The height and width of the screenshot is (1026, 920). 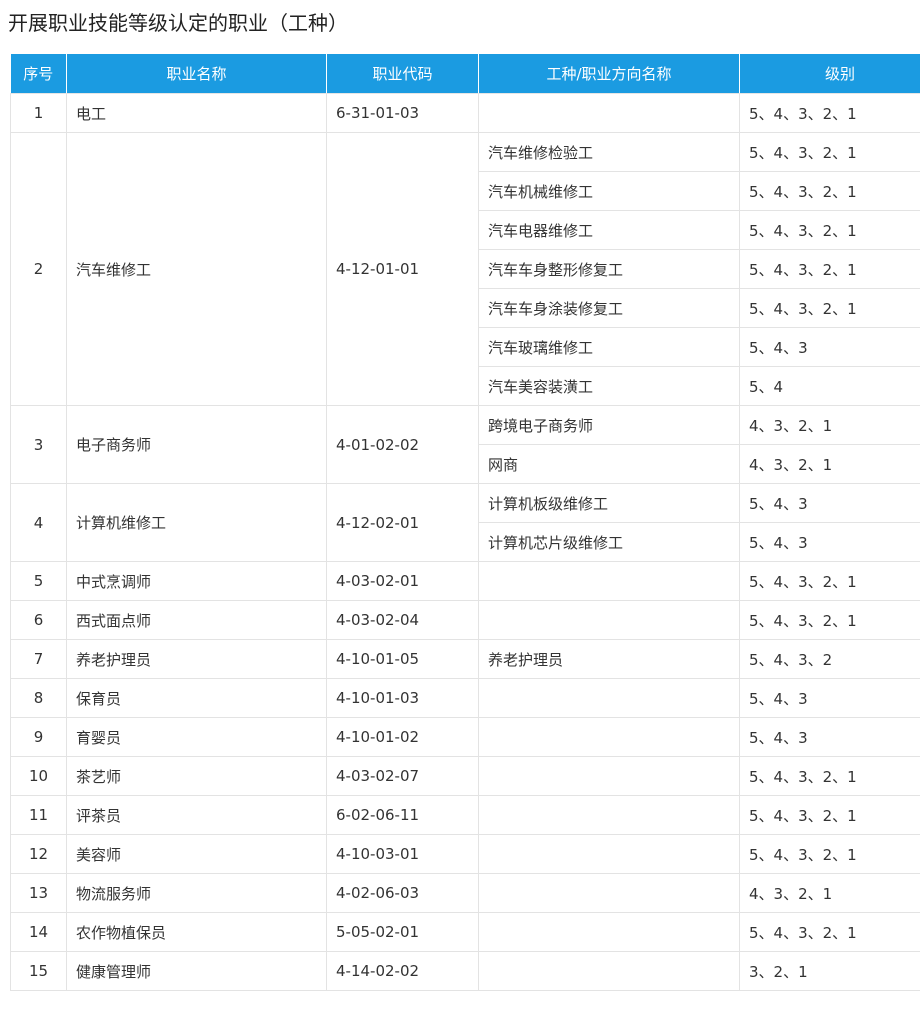 I want to click on table-row: 1 电工 6-31-01-03 5、4、3、2、1, so click(x=465, y=113).